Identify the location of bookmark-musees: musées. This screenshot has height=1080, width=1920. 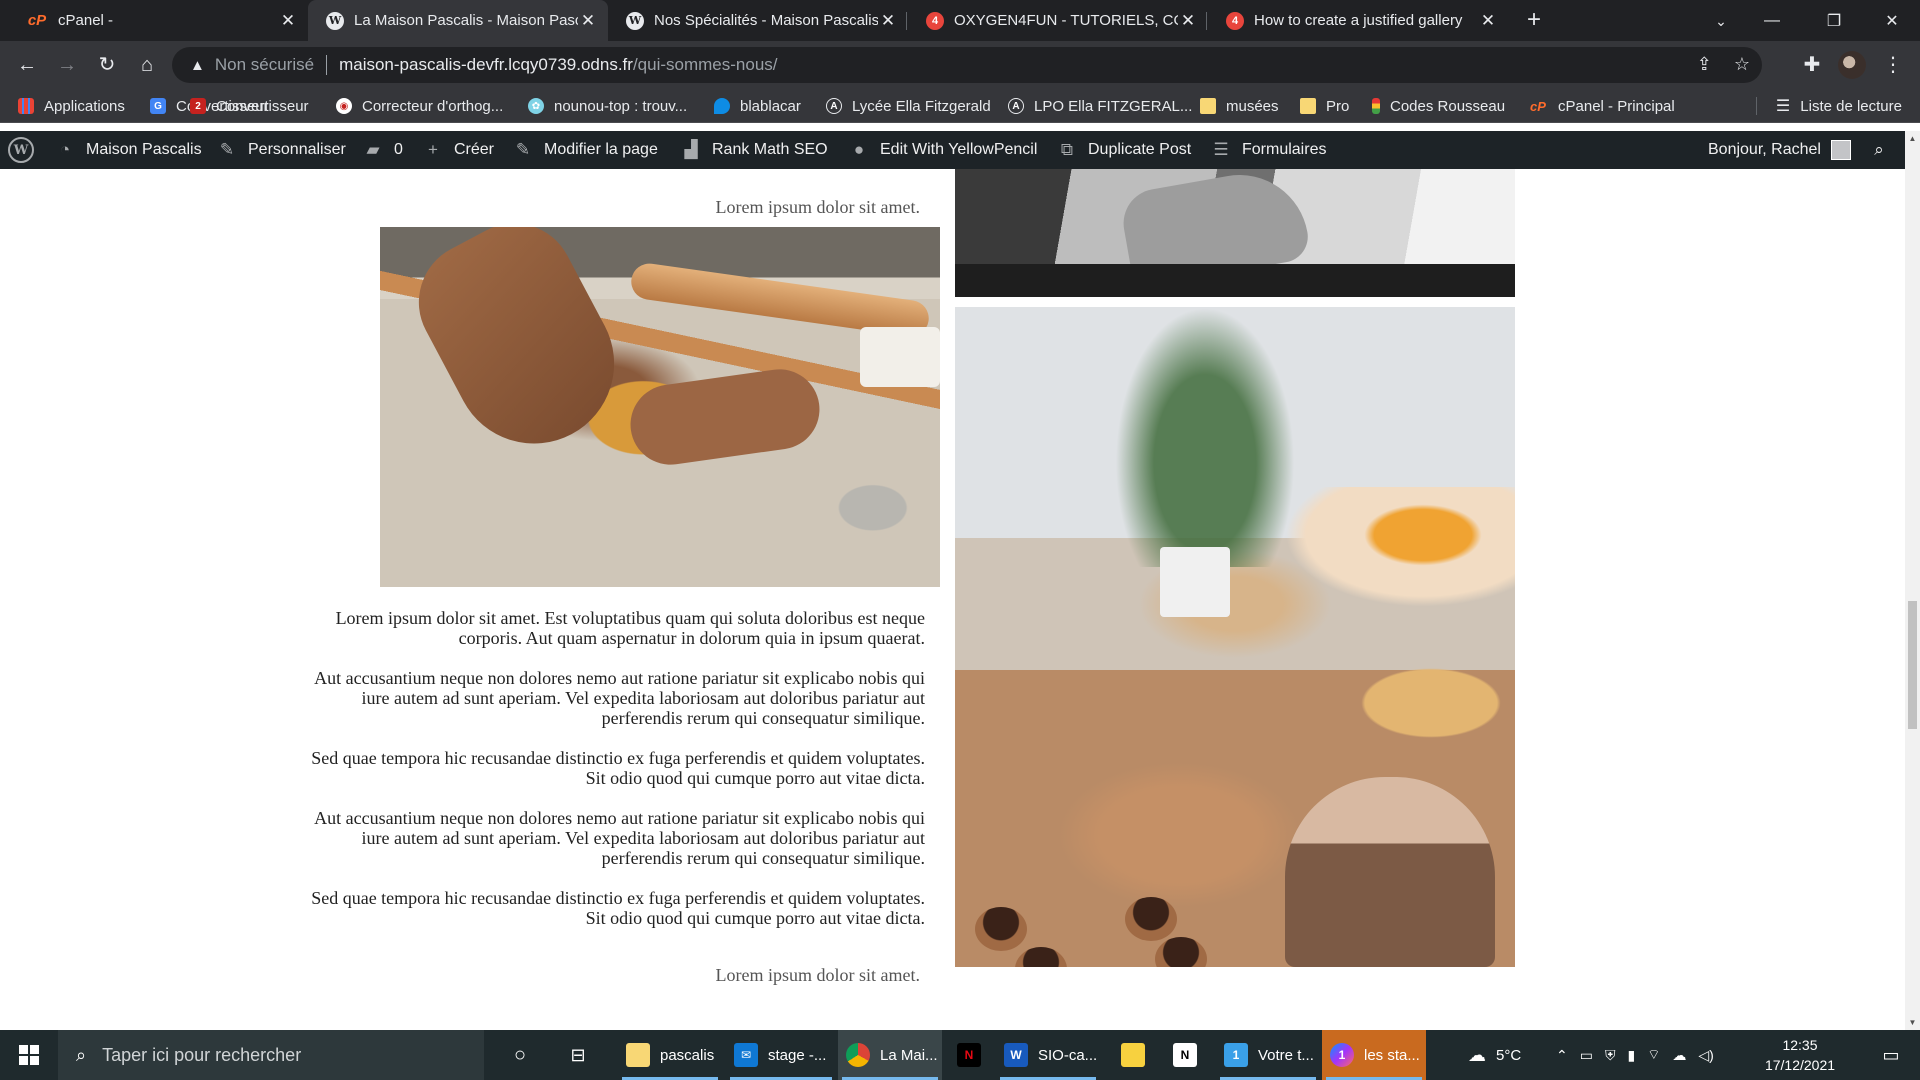
(1239, 106).